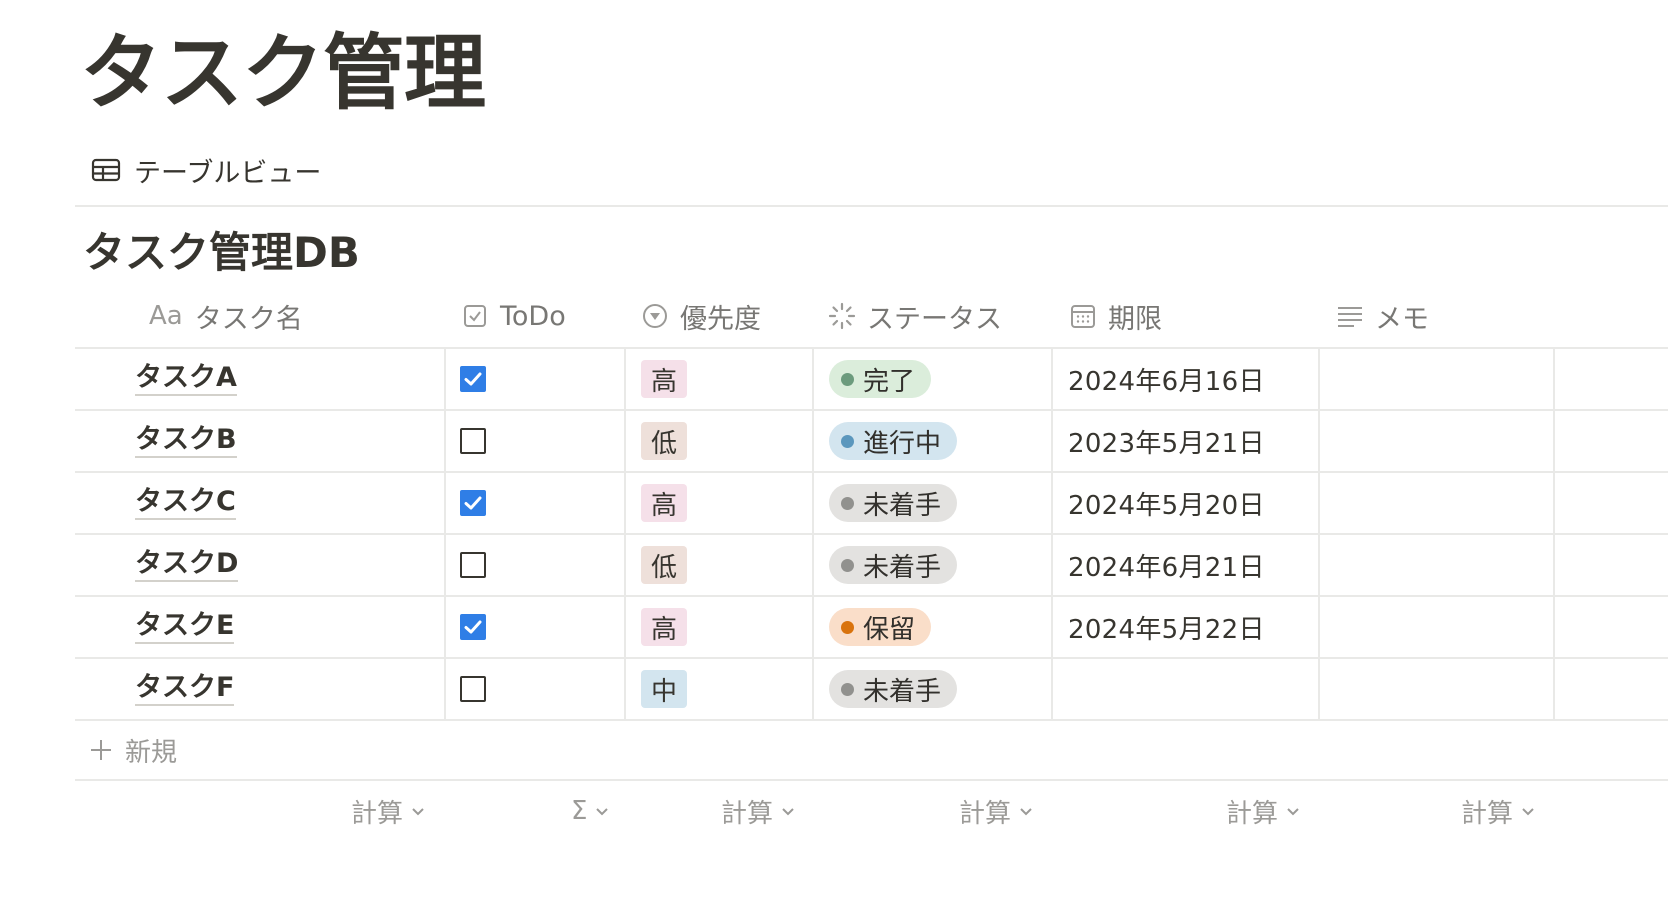 This screenshot has width=1668, height=914. I want to click on cell-priority: 中, so click(664, 689).